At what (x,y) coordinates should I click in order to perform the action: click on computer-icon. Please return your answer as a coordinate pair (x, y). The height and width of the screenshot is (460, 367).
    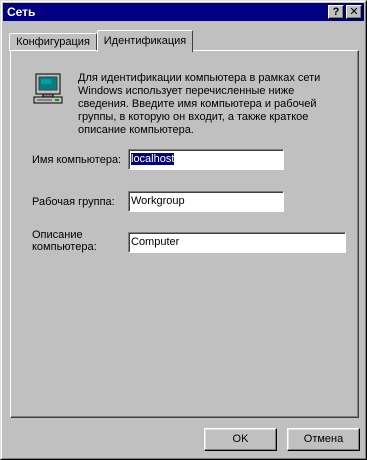
    Looking at the image, I should click on (48, 88).